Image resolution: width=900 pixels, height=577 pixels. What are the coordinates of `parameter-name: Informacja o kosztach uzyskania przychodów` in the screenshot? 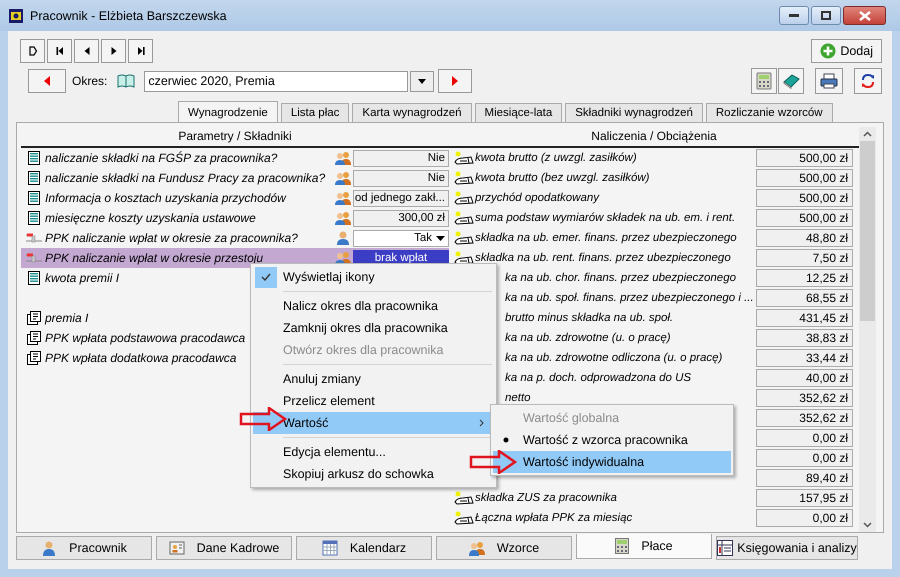 It's located at (165, 198).